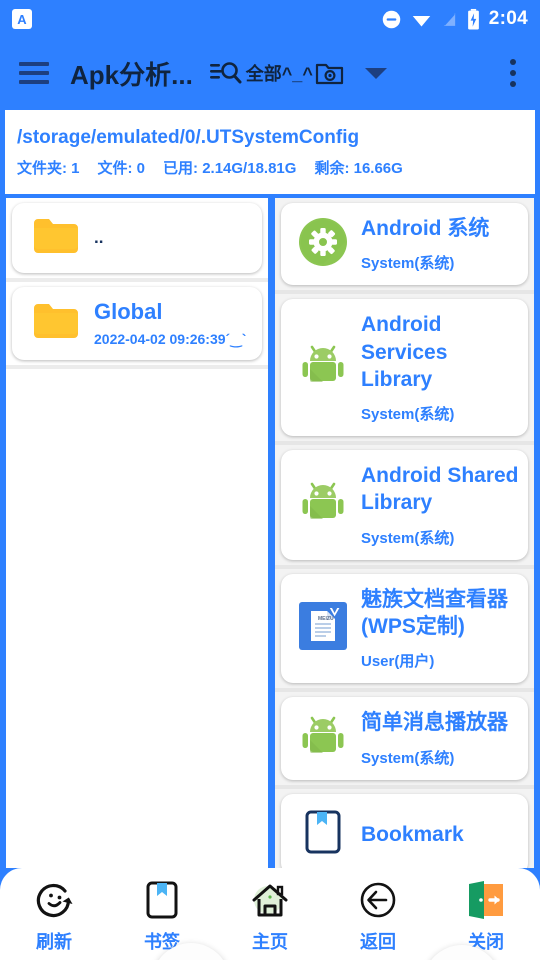 This screenshot has height=960, width=540. What do you see at coordinates (326, 619) in the screenshot?
I see `svg-text: MEIZU` at bounding box center [326, 619].